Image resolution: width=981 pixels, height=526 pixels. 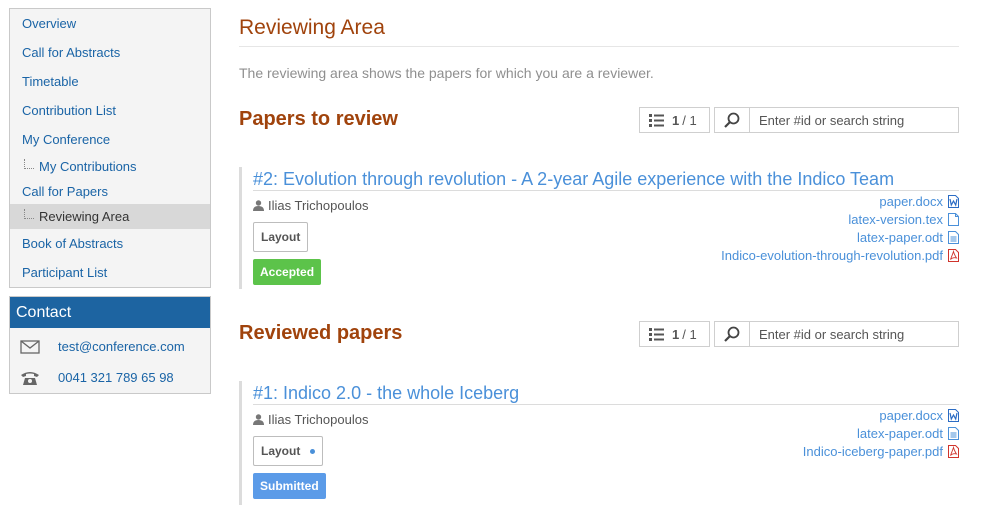 I want to click on sidebar-item-book-of-abstracts: Book of Abstracts, so click(x=110, y=243).